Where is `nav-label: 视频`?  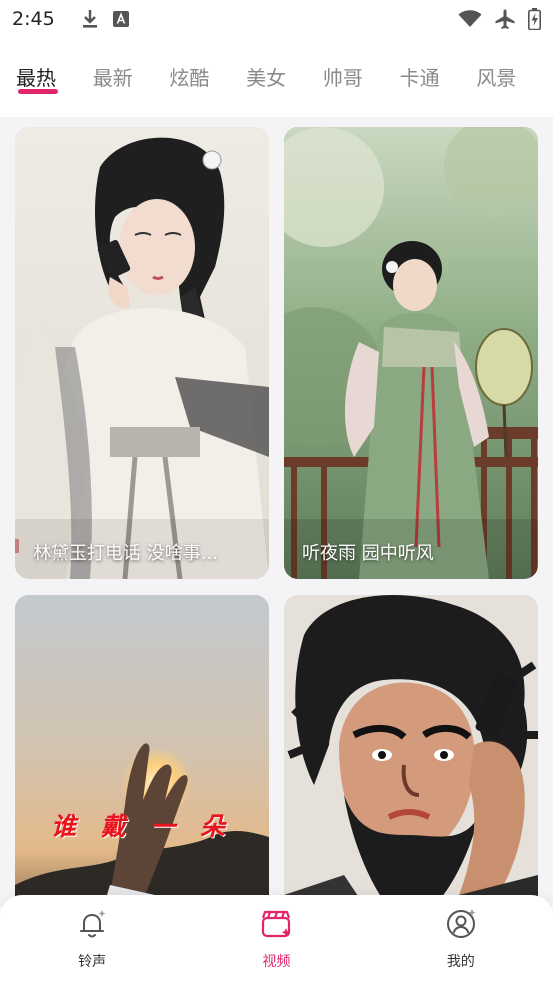
nav-label: 视频 is located at coordinates (276, 962).